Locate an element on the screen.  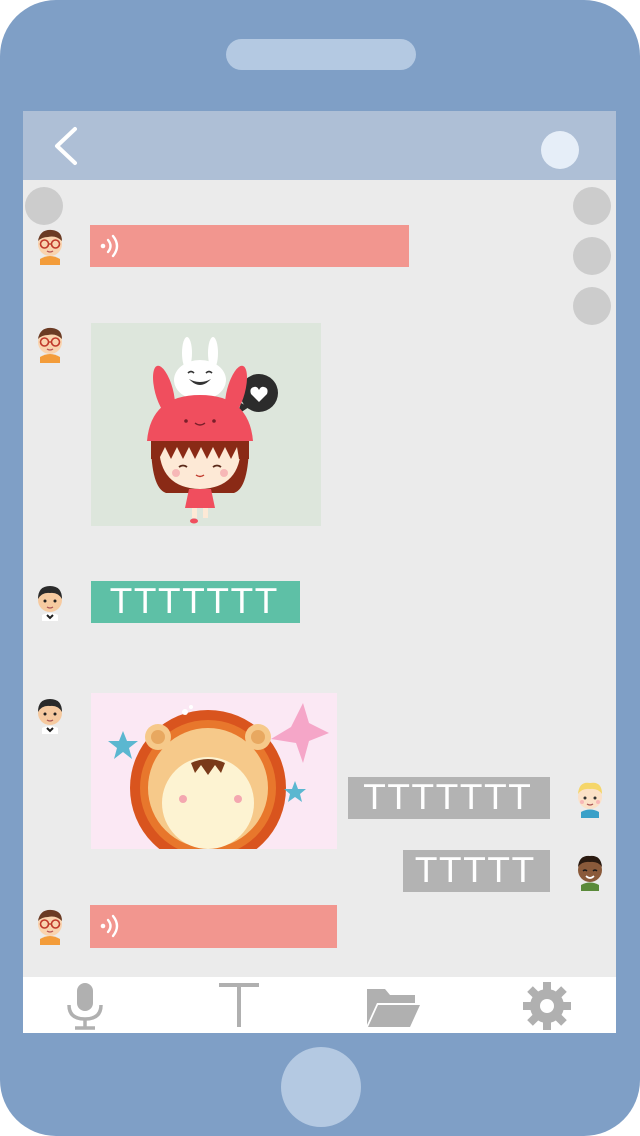
blond-kid-avatar is located at coordinates (590, 798).